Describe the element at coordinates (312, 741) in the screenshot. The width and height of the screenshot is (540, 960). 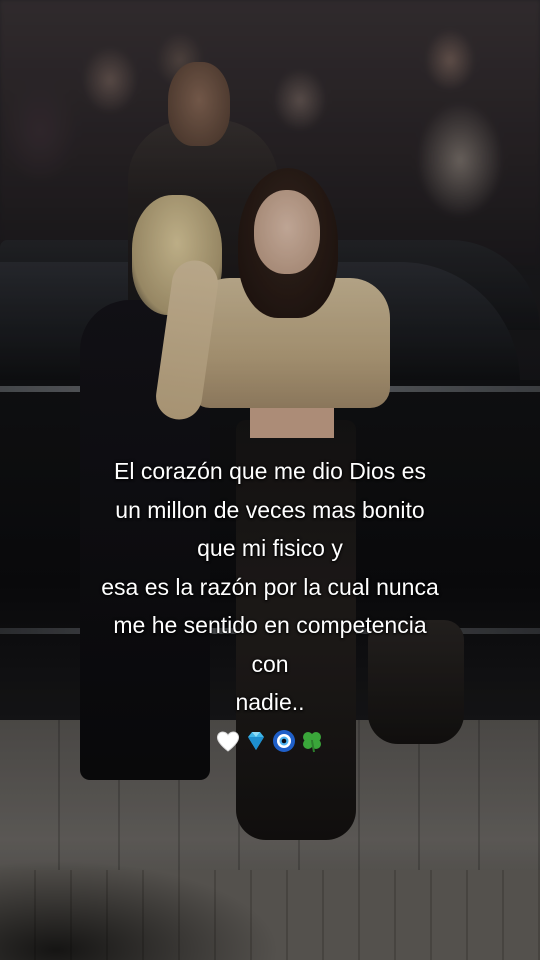
I see `four-leaf-clover-icon` at that location.